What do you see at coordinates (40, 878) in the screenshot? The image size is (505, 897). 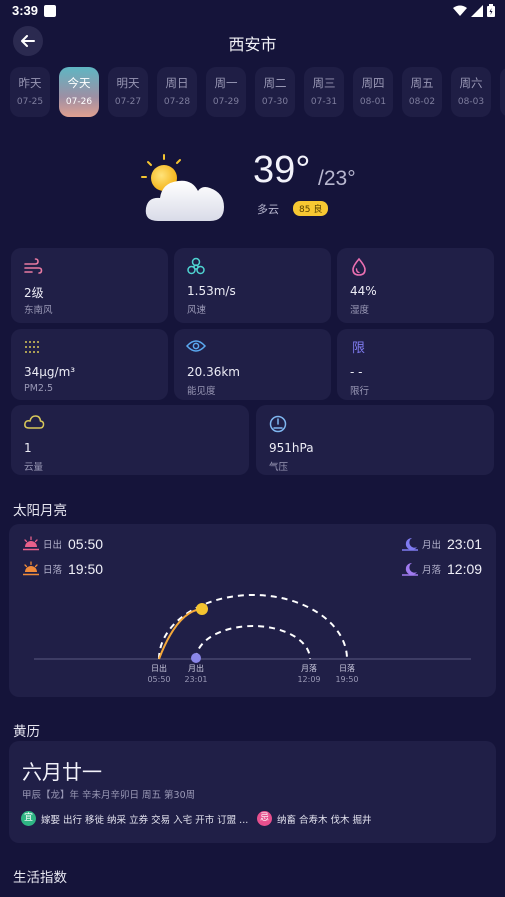 I see `life-index-title: 生活指数` at bounding box center [40, 878].